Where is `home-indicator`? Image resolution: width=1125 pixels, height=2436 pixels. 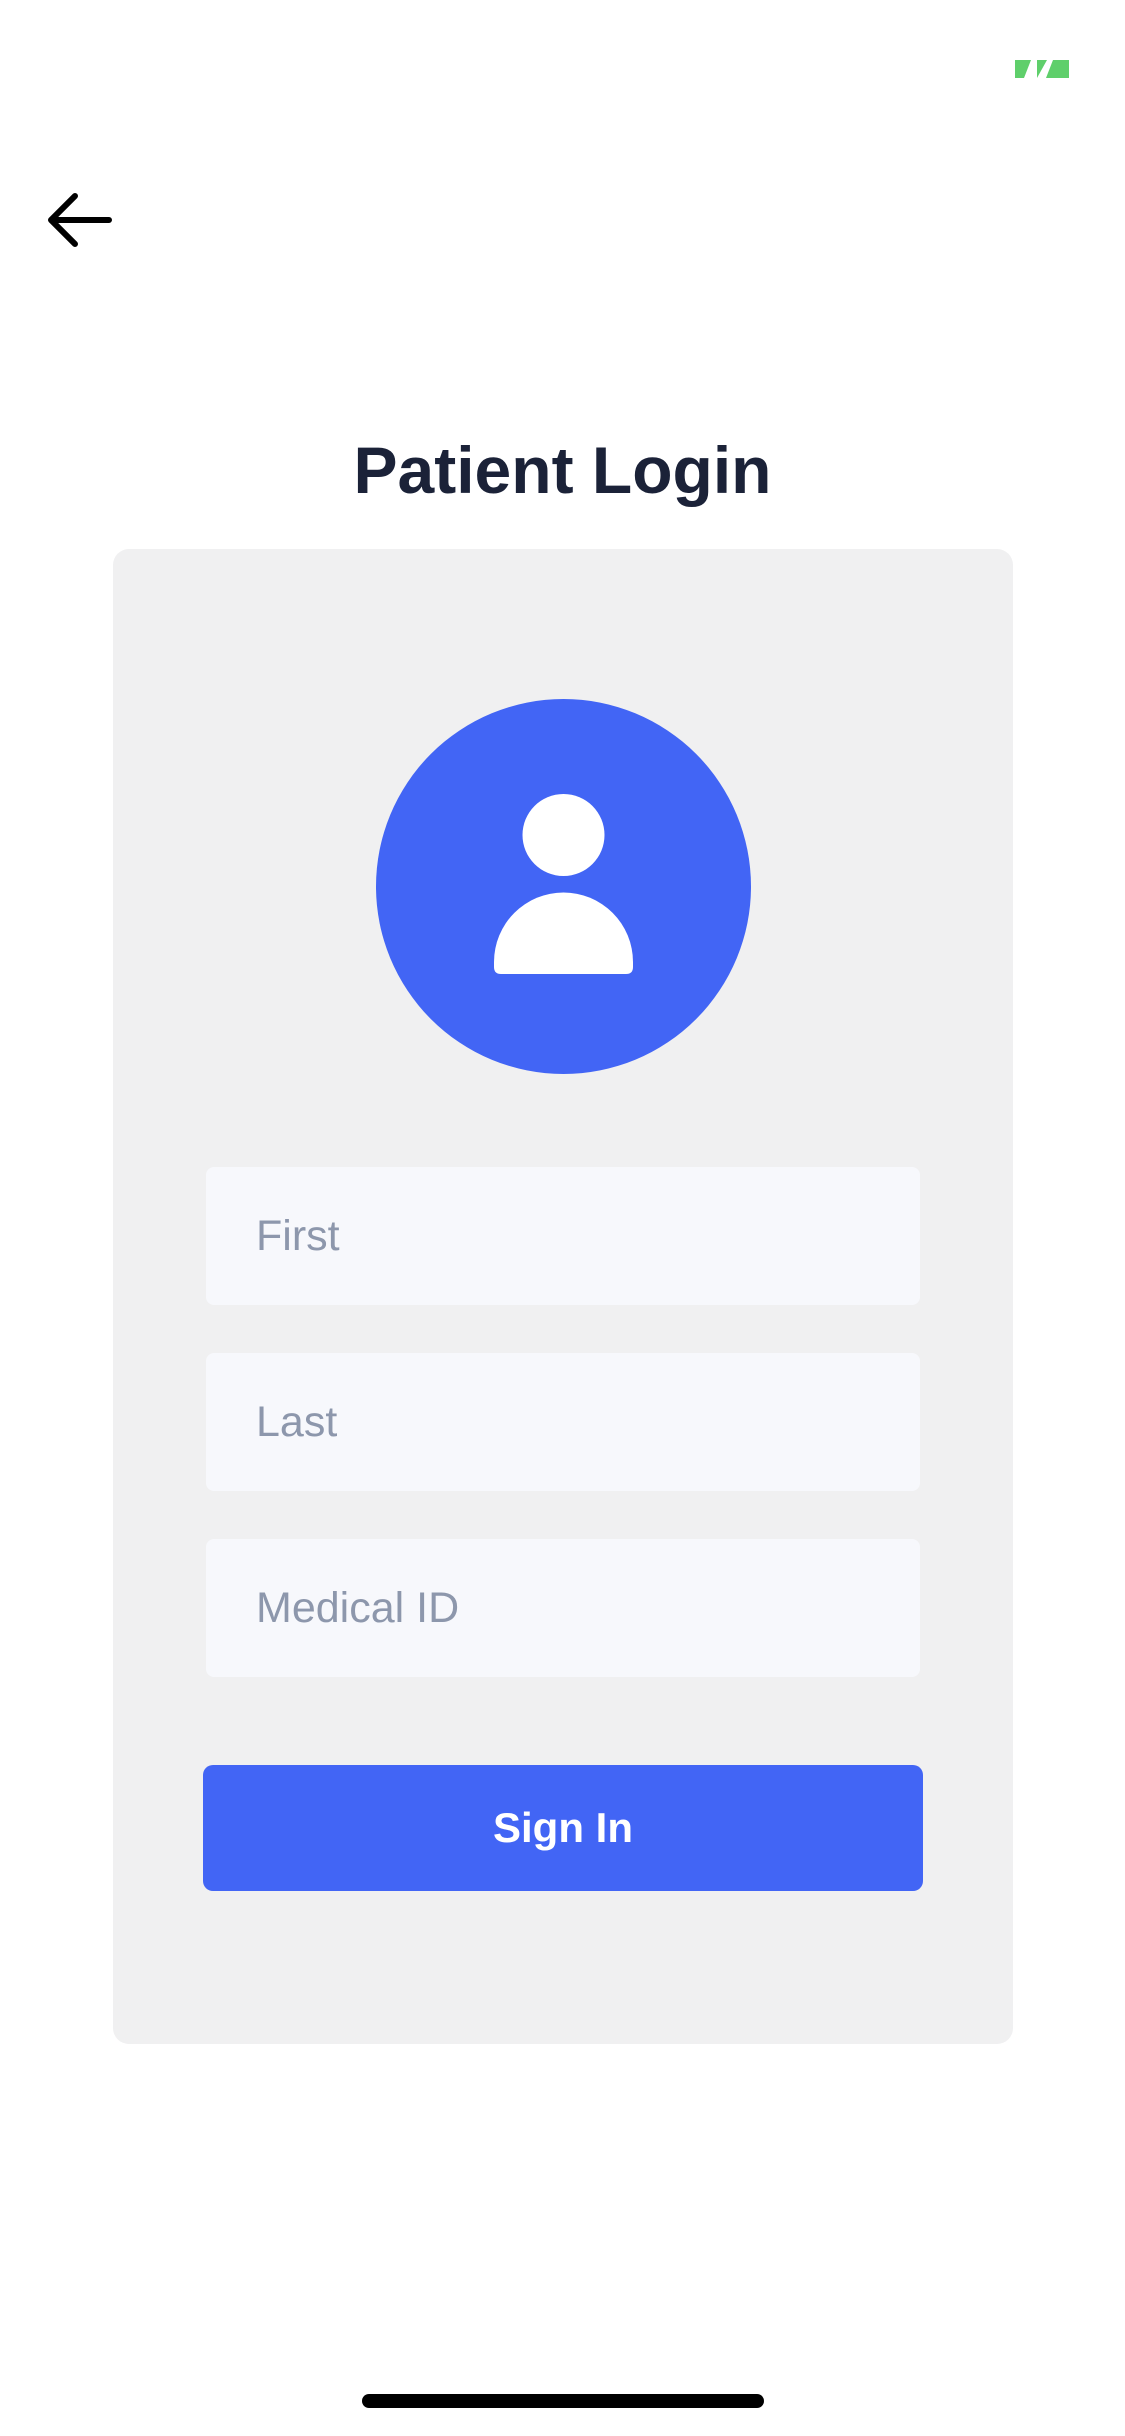 home-indicator is located at coordinates (563, 2401).